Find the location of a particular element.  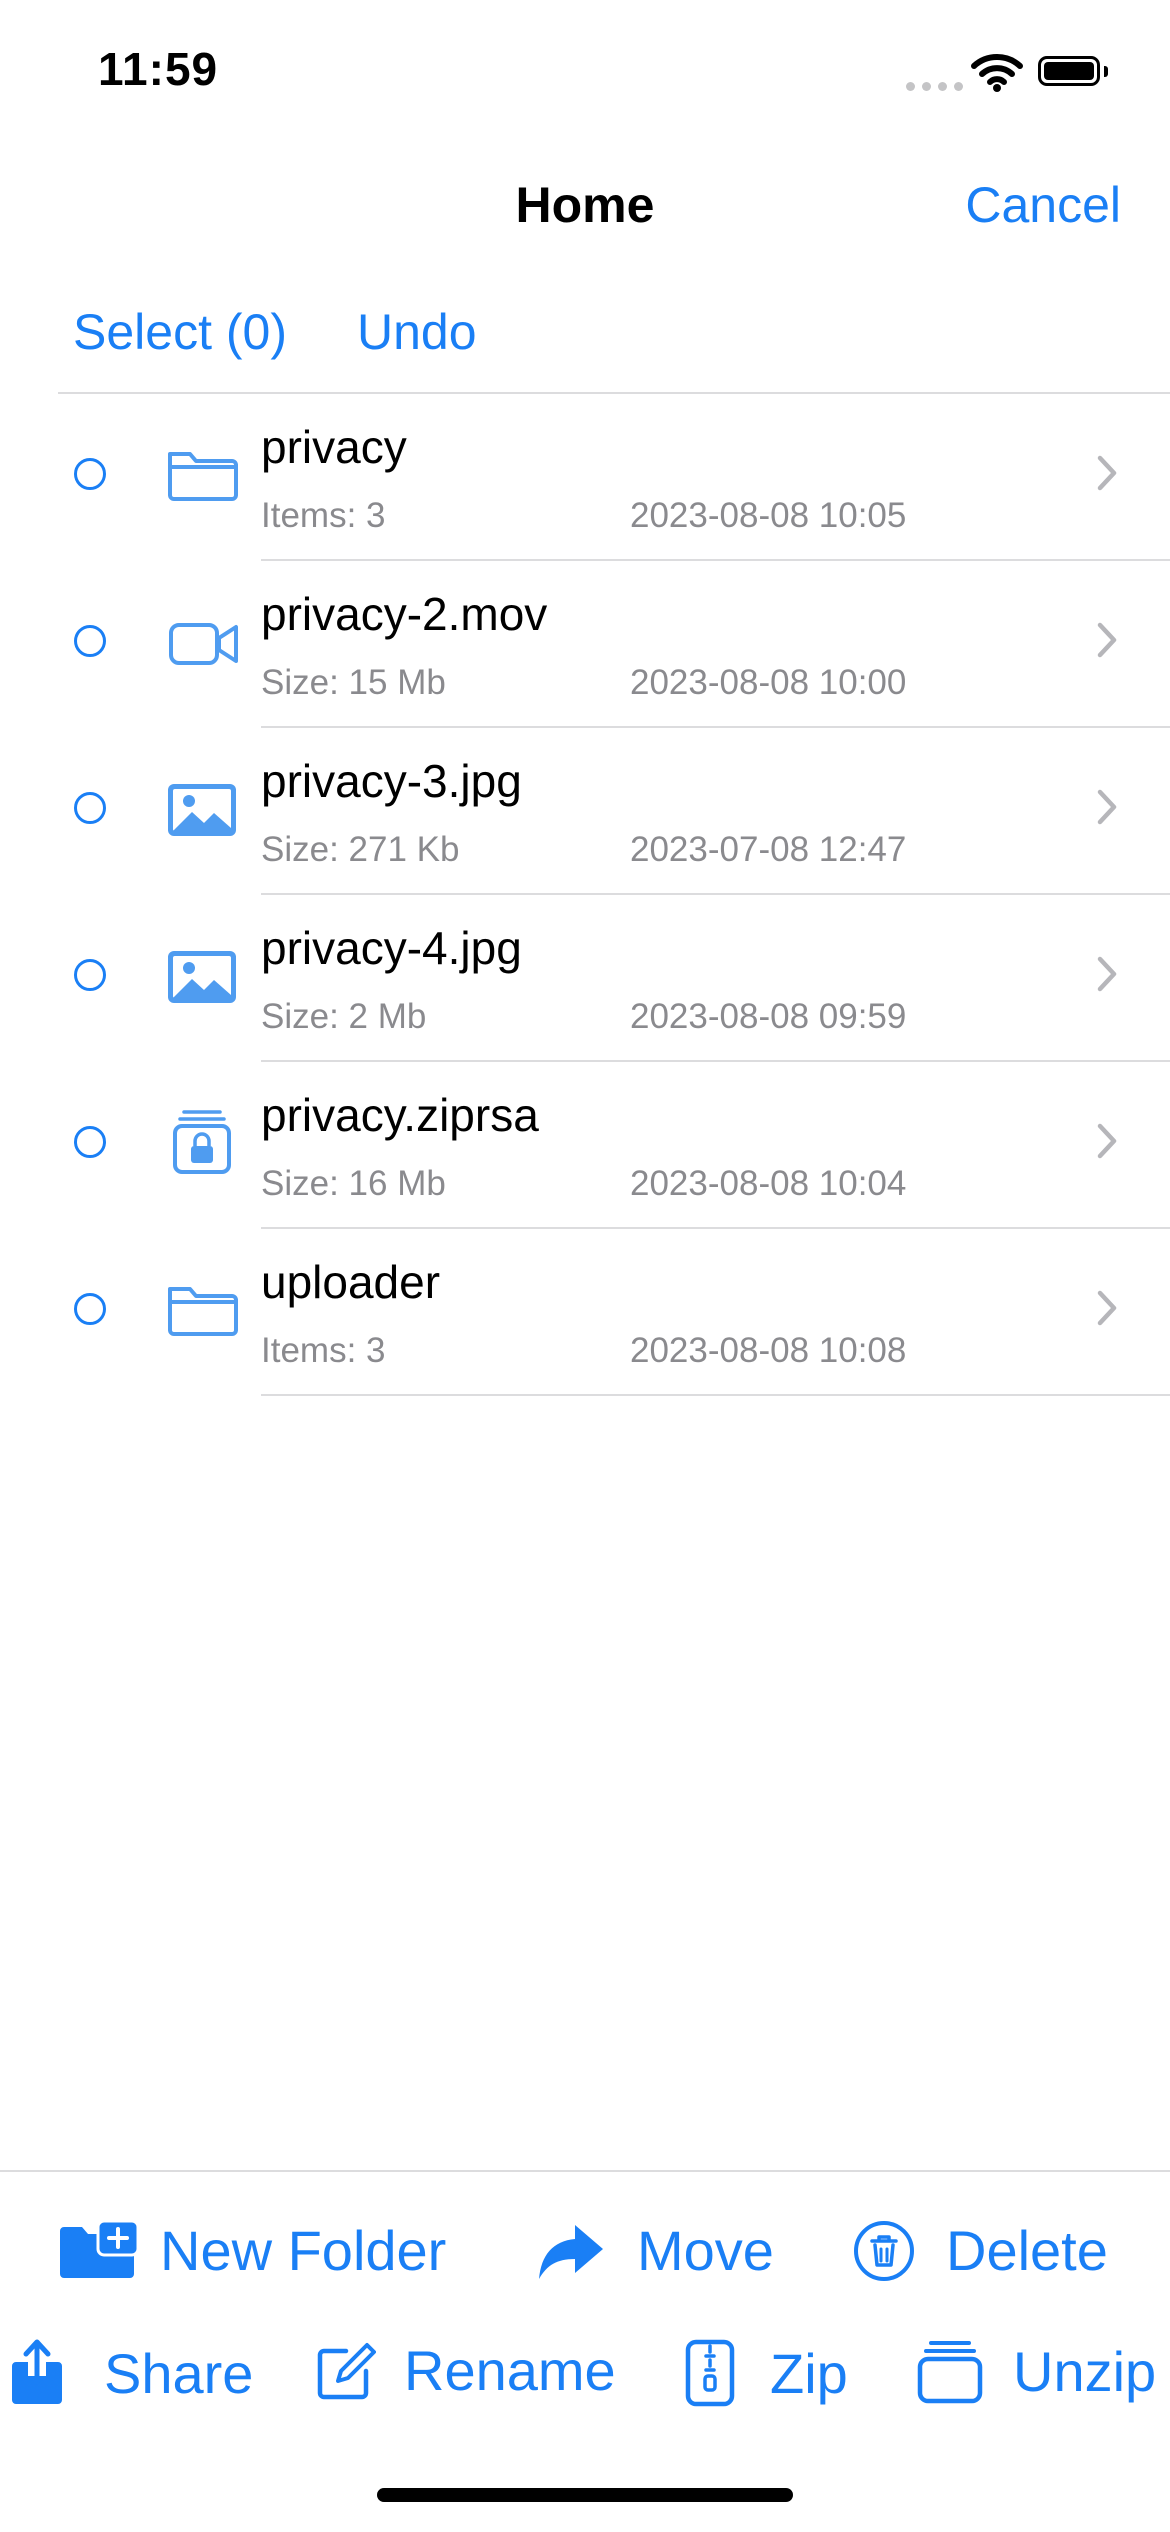

rename-button: Rename is located at coordinates (466, 2370).